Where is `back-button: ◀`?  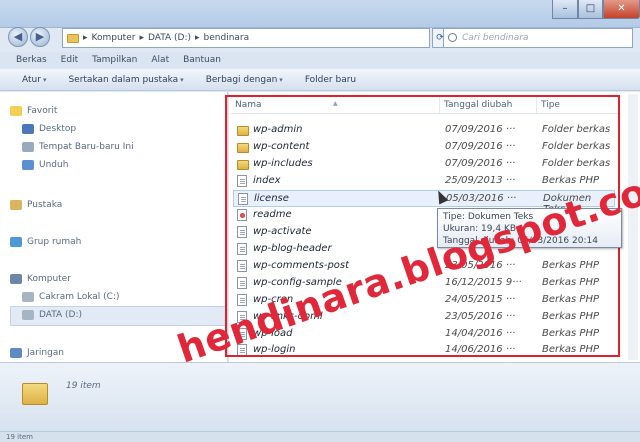 back-button: ◀ is located at coordinates (18, 37).